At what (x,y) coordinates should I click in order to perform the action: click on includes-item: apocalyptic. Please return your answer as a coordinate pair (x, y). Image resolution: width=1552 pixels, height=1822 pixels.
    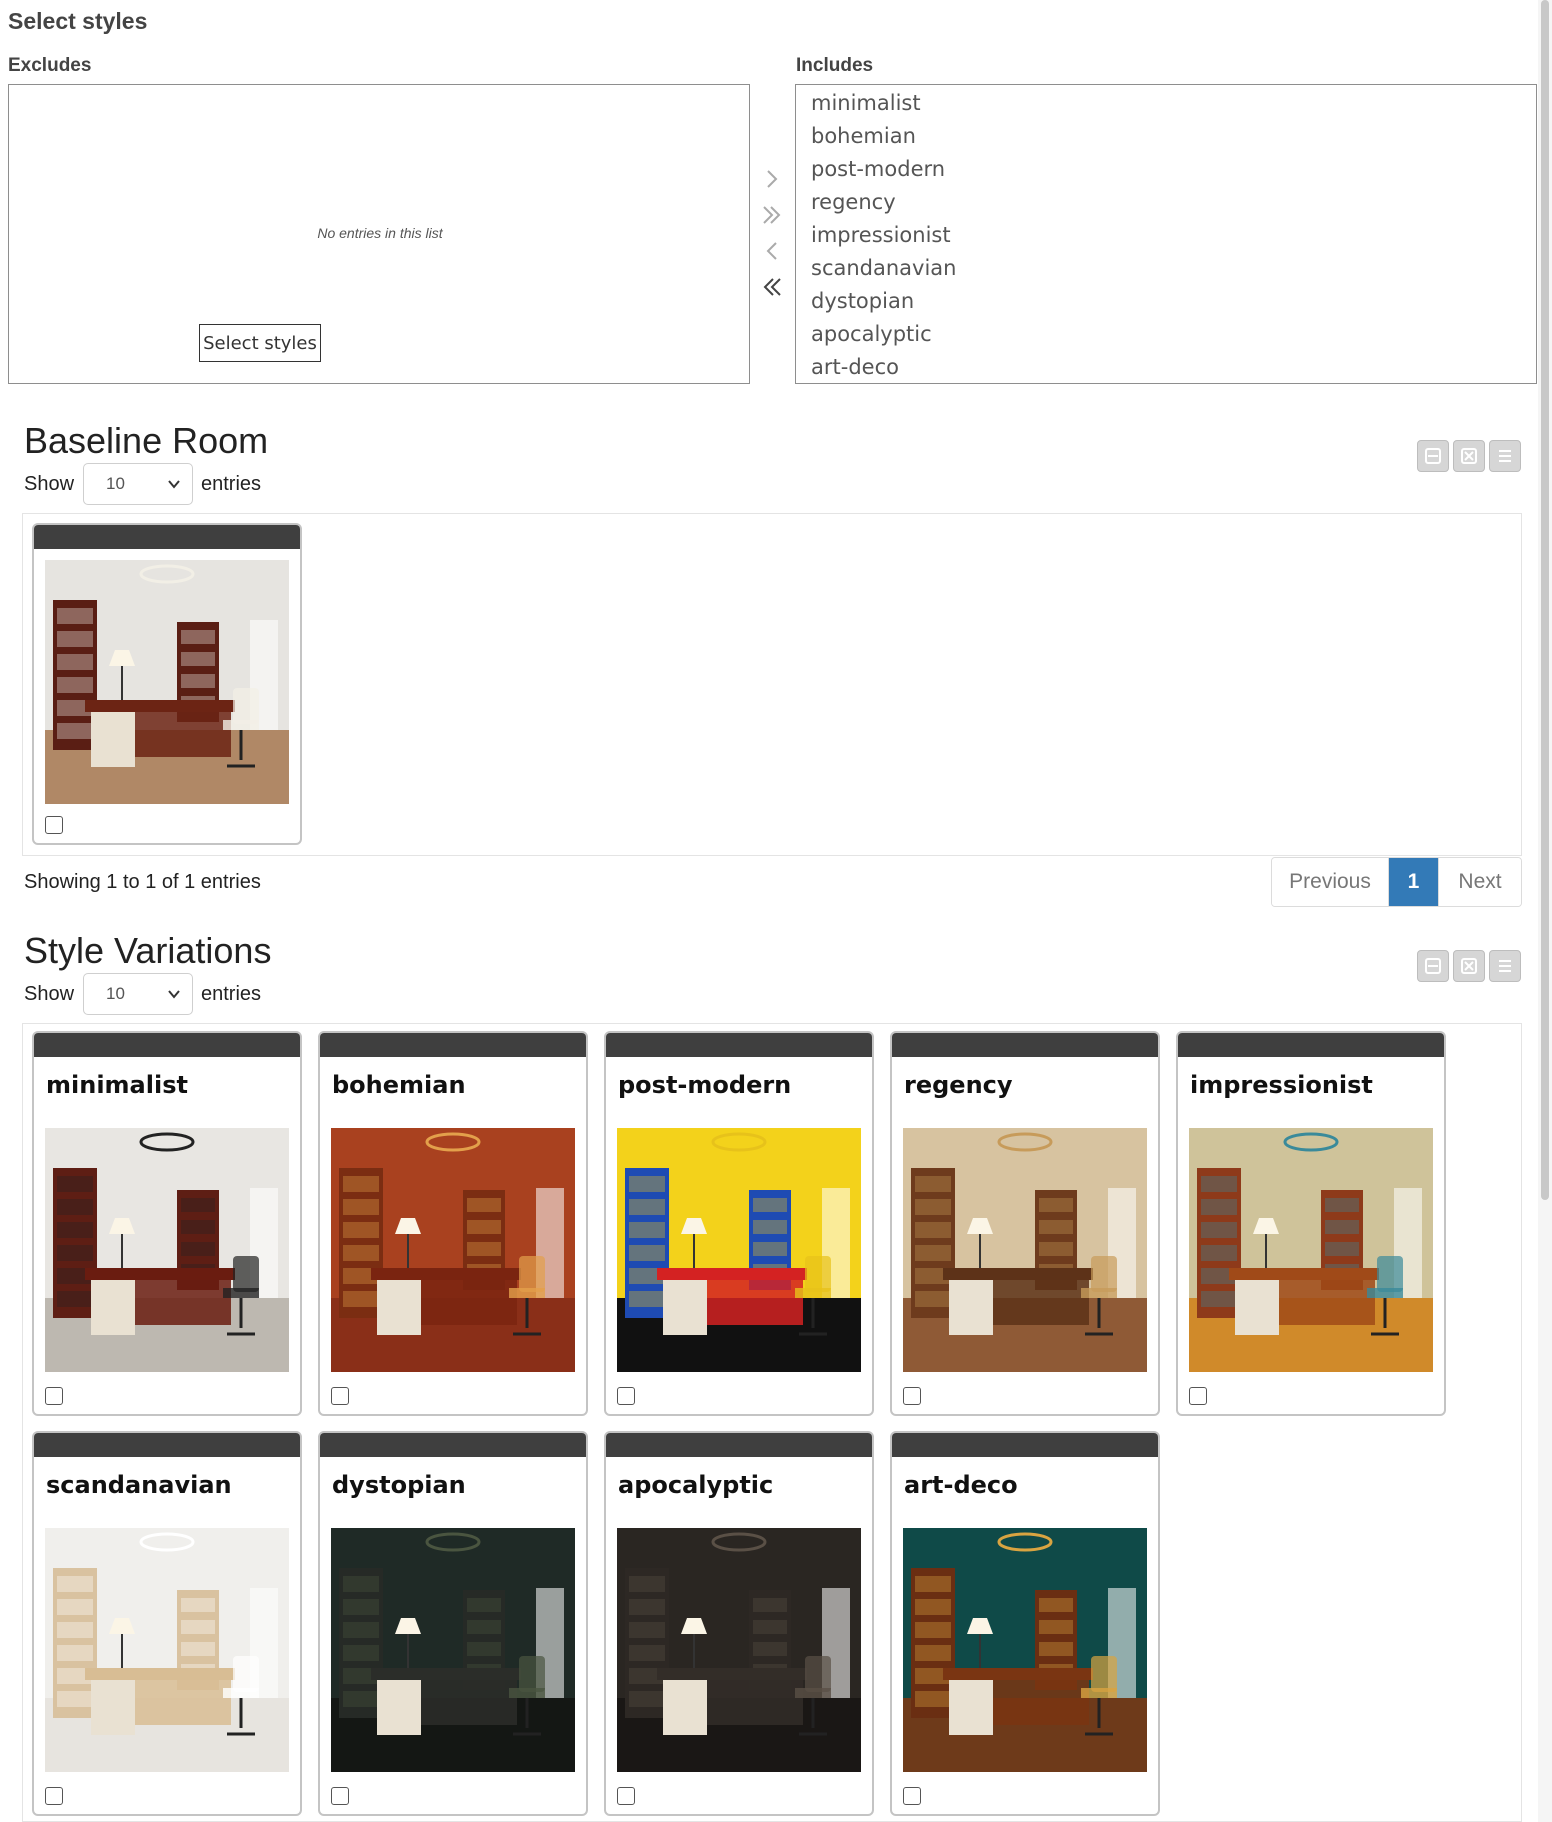
    Looking at the image, I should click on (1166, 334).